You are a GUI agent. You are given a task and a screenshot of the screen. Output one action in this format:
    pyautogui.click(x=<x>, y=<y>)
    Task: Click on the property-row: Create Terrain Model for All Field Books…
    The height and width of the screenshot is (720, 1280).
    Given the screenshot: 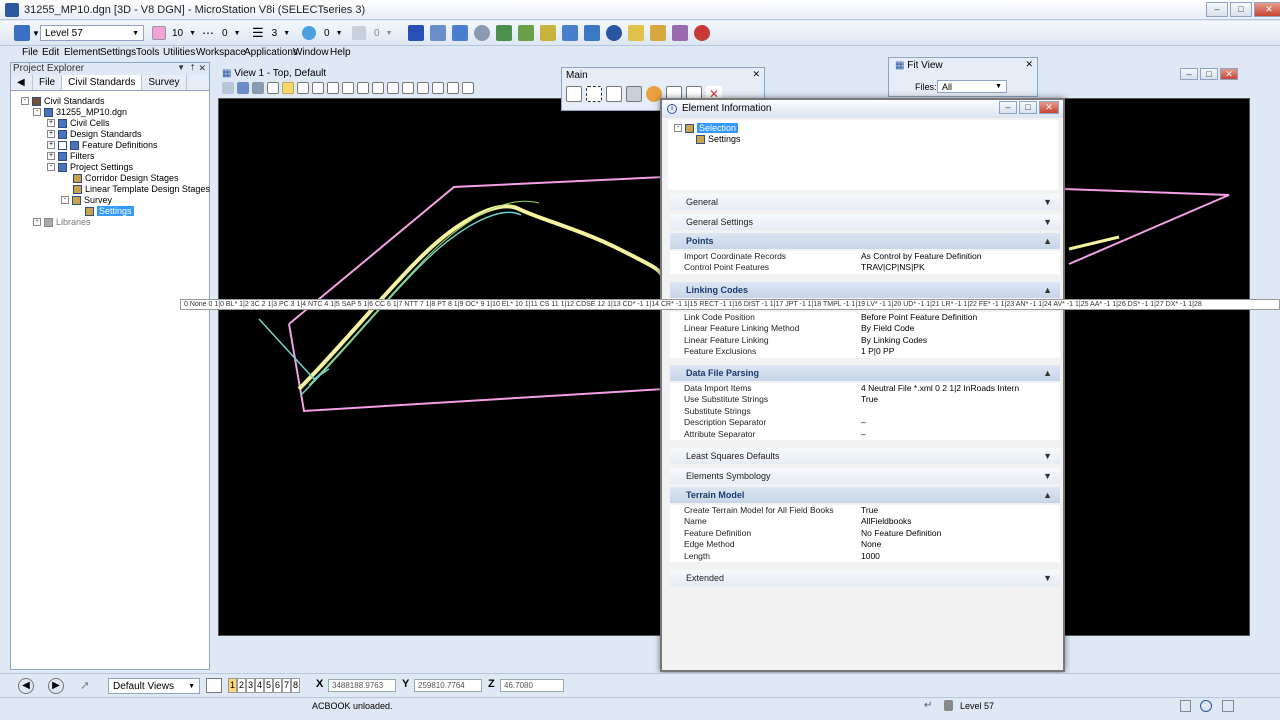 What is the action you would take?
    pyautogui.click(x=865, y=510)
    